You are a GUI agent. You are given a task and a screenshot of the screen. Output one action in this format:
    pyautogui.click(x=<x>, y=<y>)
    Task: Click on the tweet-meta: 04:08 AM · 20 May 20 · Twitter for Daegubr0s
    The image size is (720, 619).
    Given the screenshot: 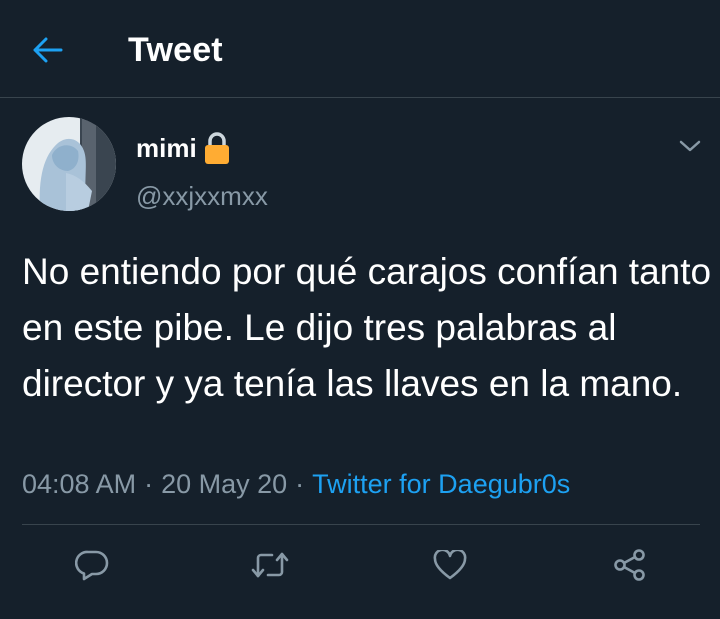 What is the action you would take?
    pyautogui.click(x=296, y=484)
    